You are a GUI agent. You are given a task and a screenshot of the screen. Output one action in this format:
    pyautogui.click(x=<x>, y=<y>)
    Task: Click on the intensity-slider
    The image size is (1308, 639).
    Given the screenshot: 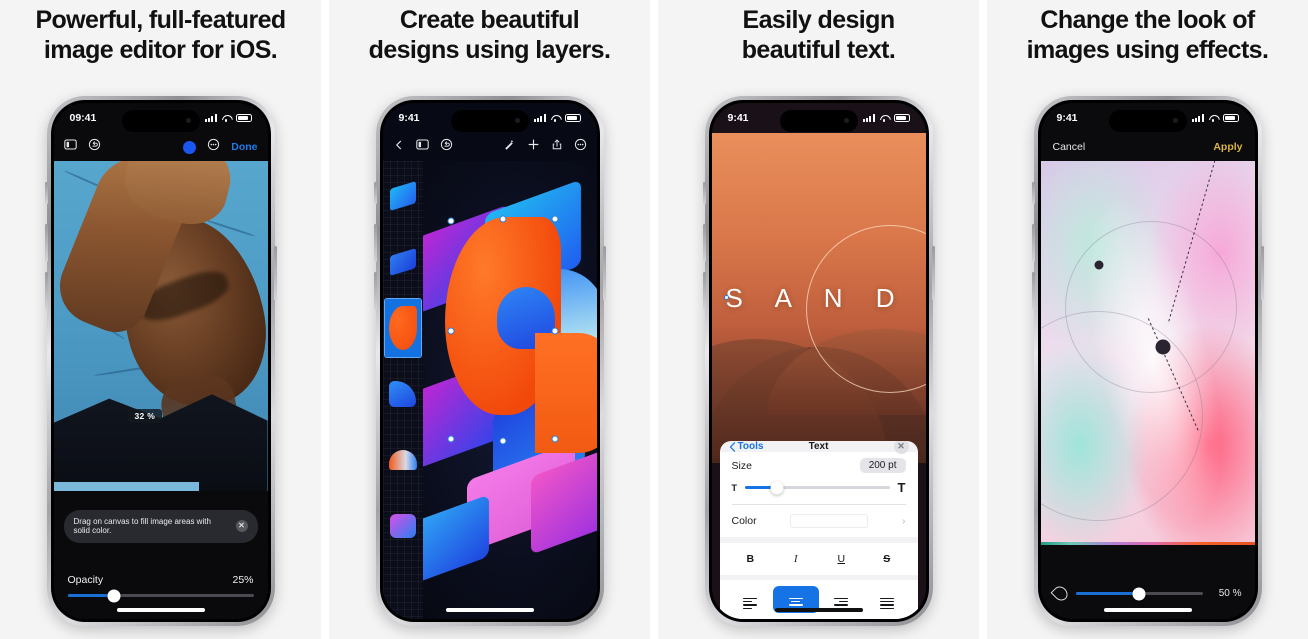 What is the action you would take?
    pyautogui.click(x=1139, y=593)
    